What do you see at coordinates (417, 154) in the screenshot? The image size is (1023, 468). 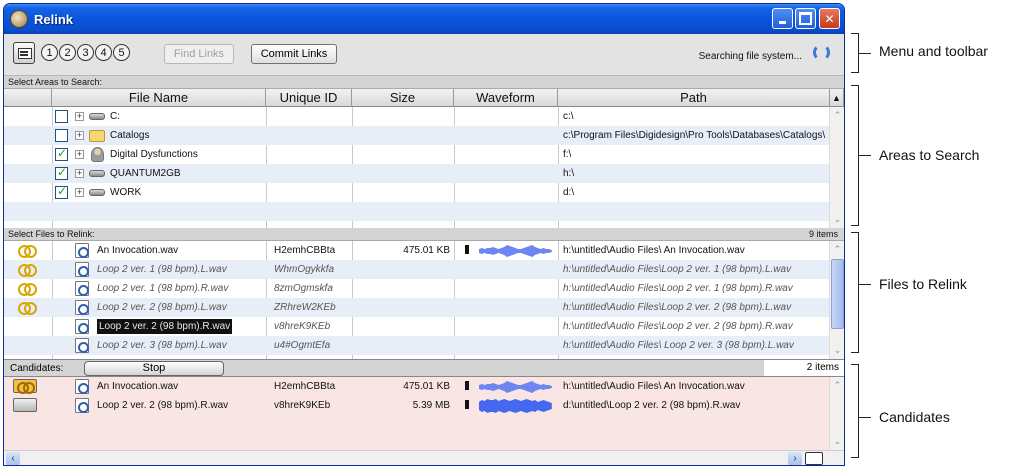 I see `area-row: + Digital Dysfunctions f:\` at bounding box center [417, 154].